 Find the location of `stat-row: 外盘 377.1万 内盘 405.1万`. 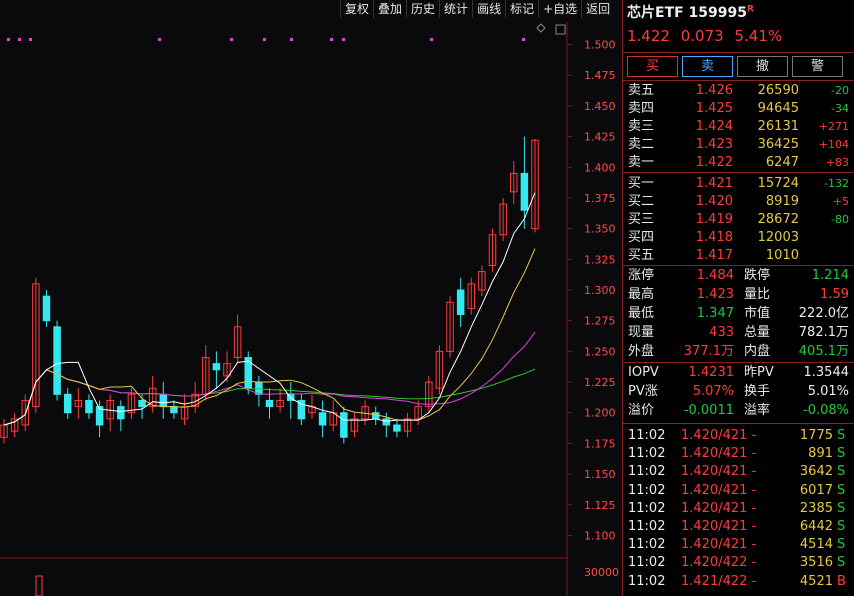

stat-row: 外盘 377.1万 内盘 405.1万 is located at coordinates (738, 352).